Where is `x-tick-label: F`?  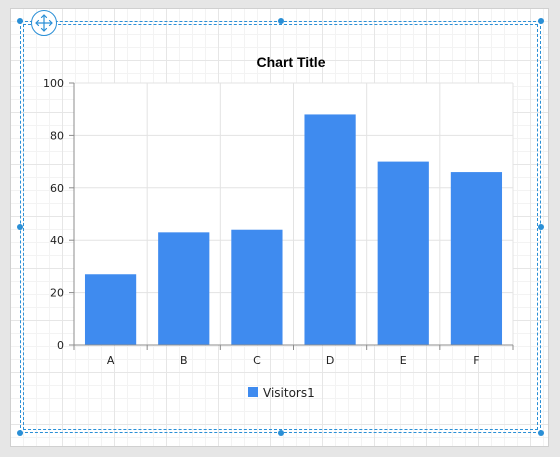
x-tick-label: F is located at coordinates (476, 360).